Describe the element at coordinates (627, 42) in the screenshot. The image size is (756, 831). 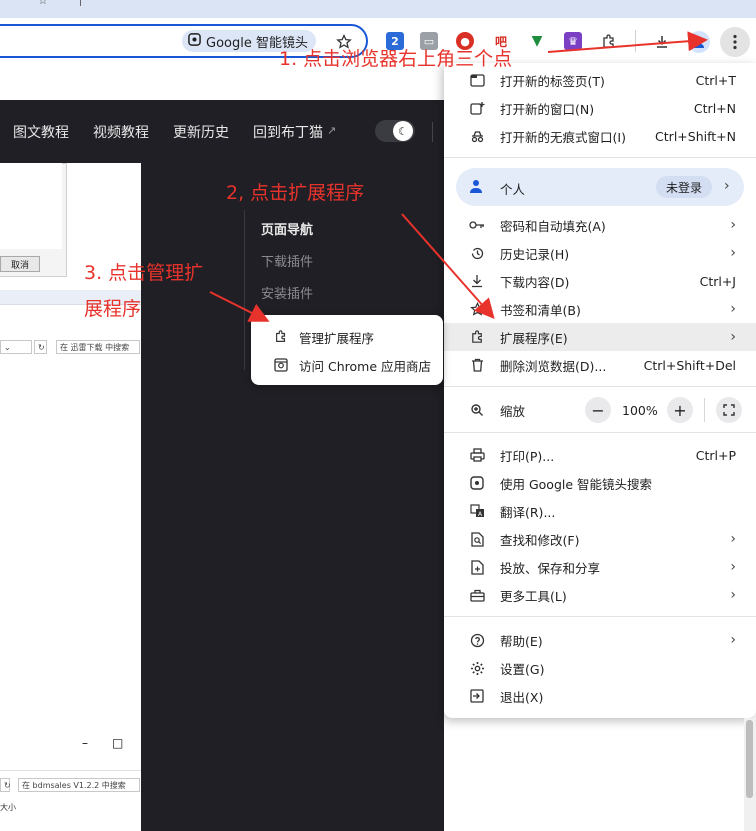
I see `arrow-to-menu-button` at that location.